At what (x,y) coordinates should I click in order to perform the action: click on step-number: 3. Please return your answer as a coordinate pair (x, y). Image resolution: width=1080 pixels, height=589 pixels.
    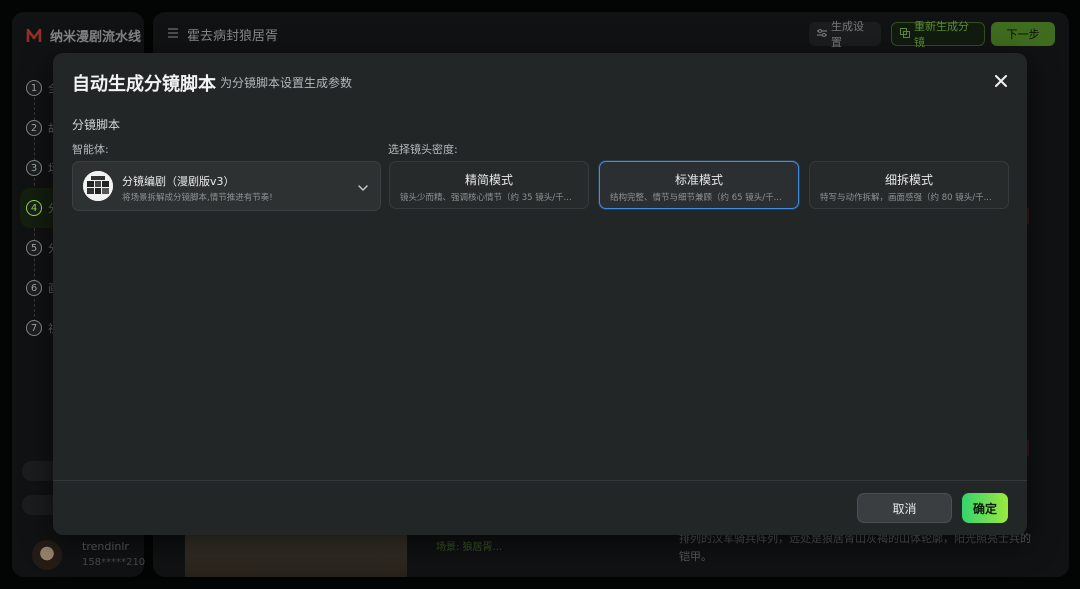
    Looking at the image, I should click on (34, 168).